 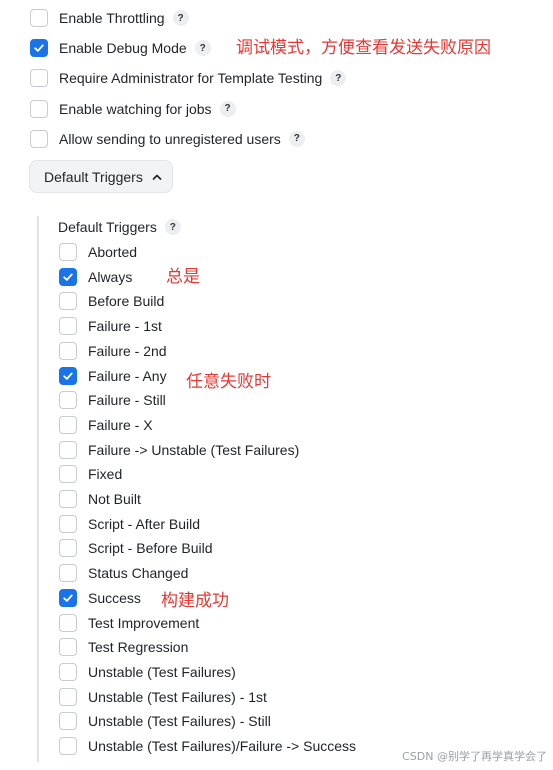 I want to click on trigger-label: Failure -> Unstable (Test Failures), so click(x=194, y=449).